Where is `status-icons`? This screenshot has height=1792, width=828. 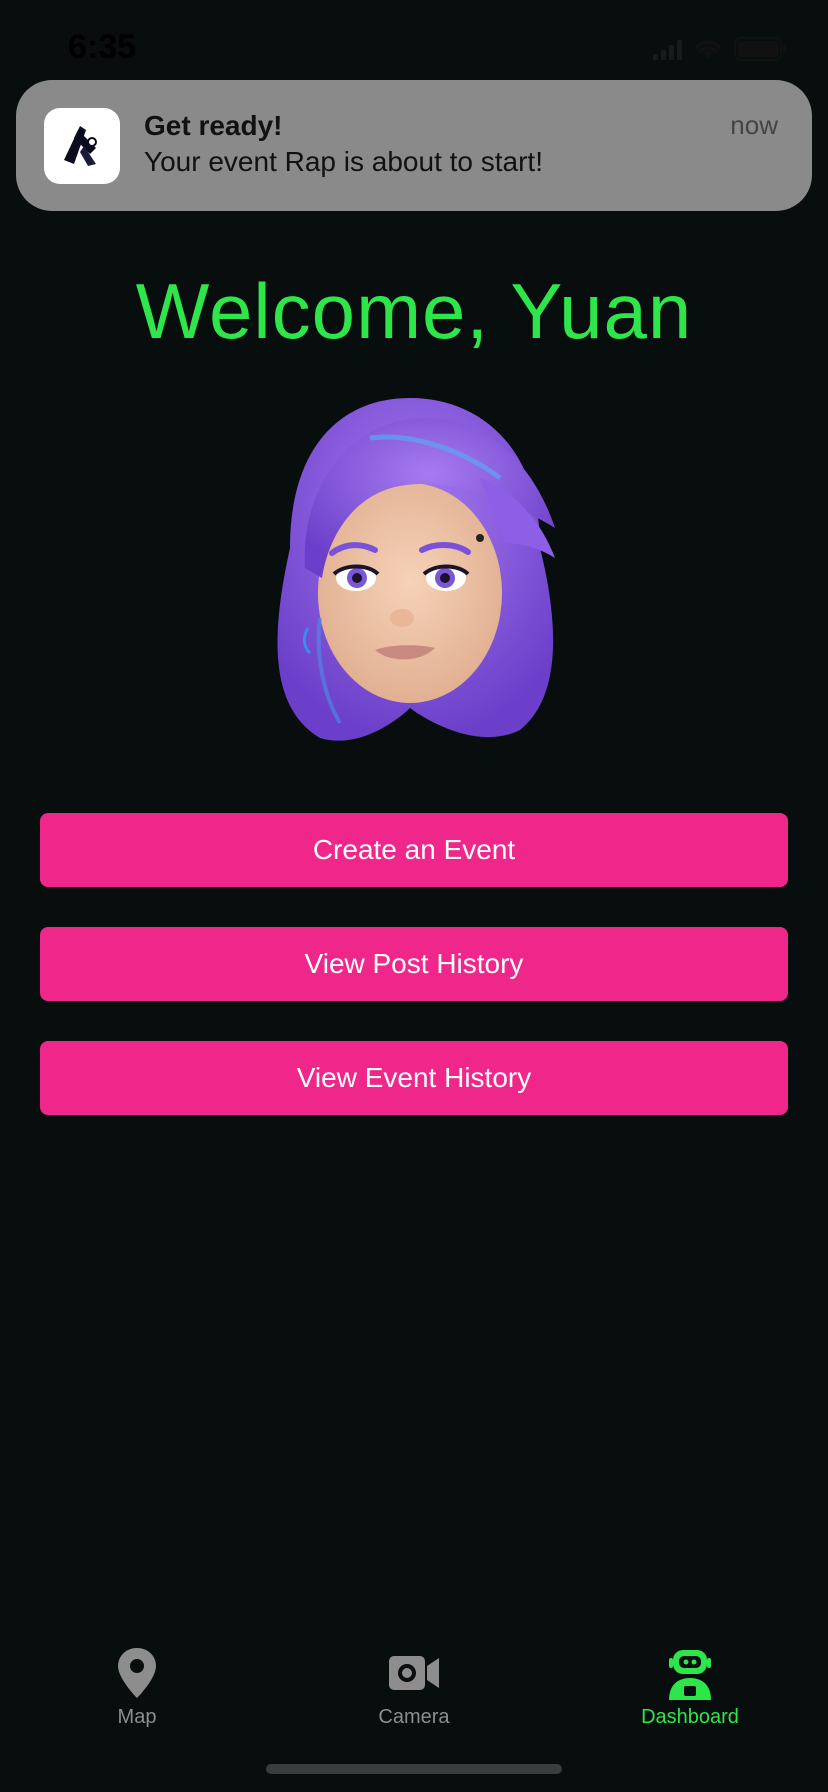
status-icons is located at coordinates (720, 49).